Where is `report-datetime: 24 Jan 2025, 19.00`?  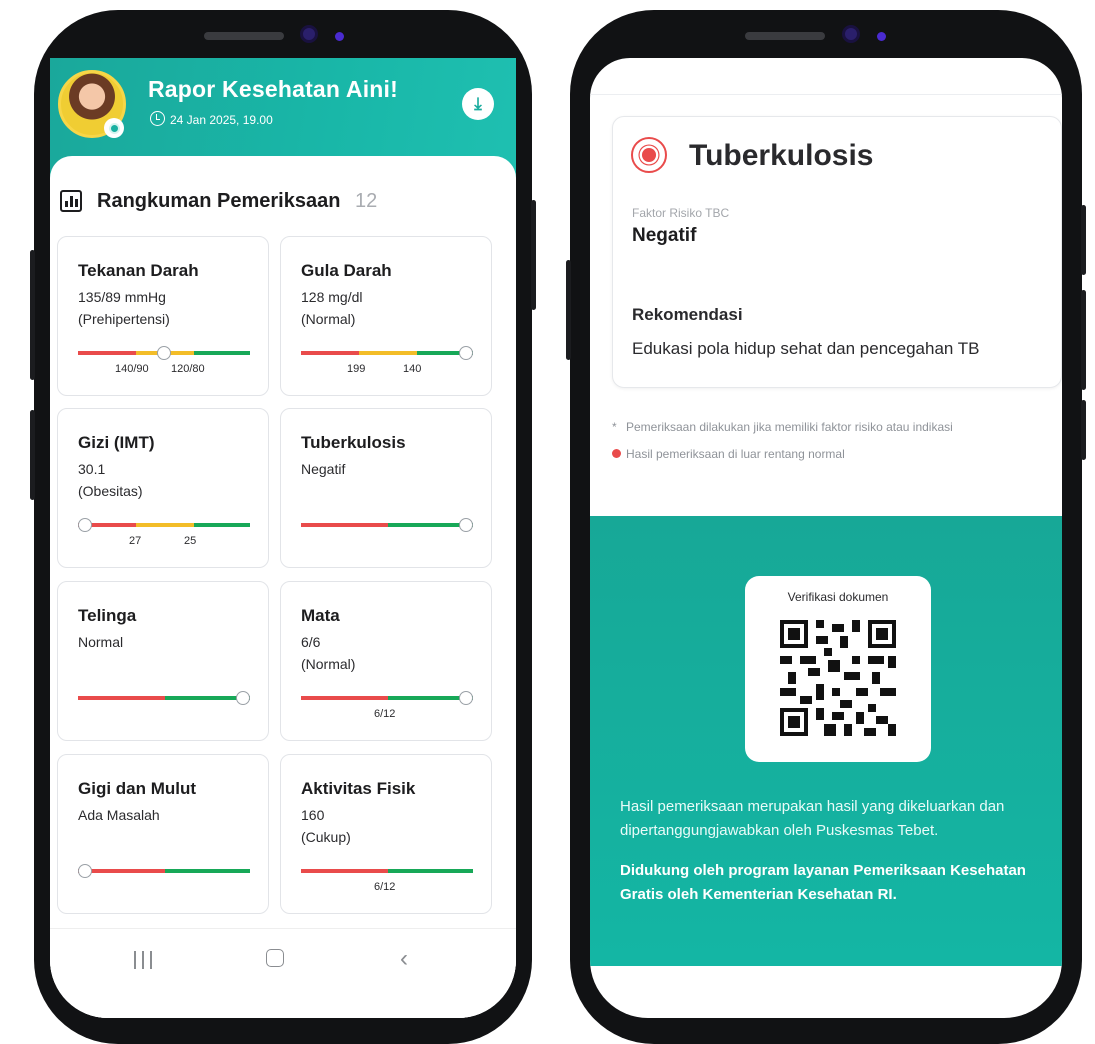
report-datetime: 24 Jan 2025, 19.00 is located at coordinates (221, 120).